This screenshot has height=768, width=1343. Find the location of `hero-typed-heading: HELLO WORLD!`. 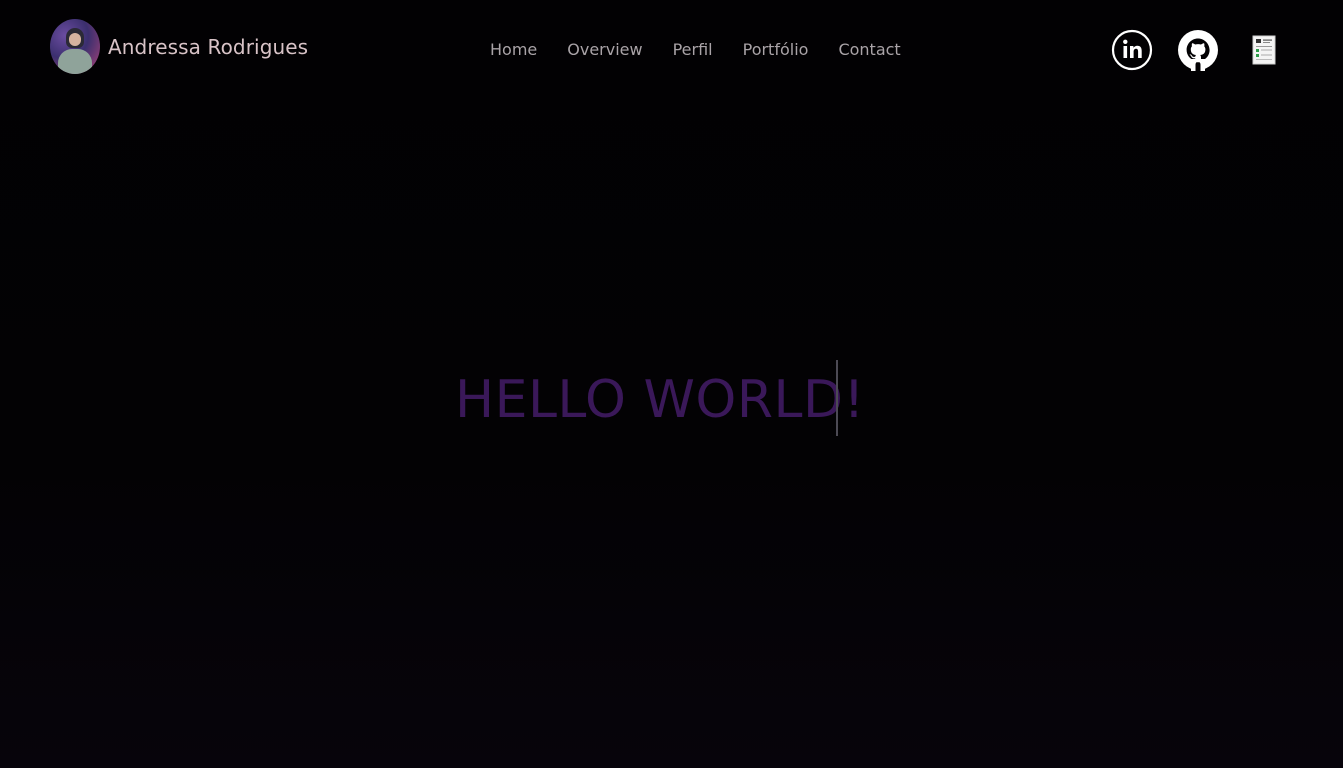

hero-typed-heading: HELLO WORLD! is located at coordinates (660, 400).